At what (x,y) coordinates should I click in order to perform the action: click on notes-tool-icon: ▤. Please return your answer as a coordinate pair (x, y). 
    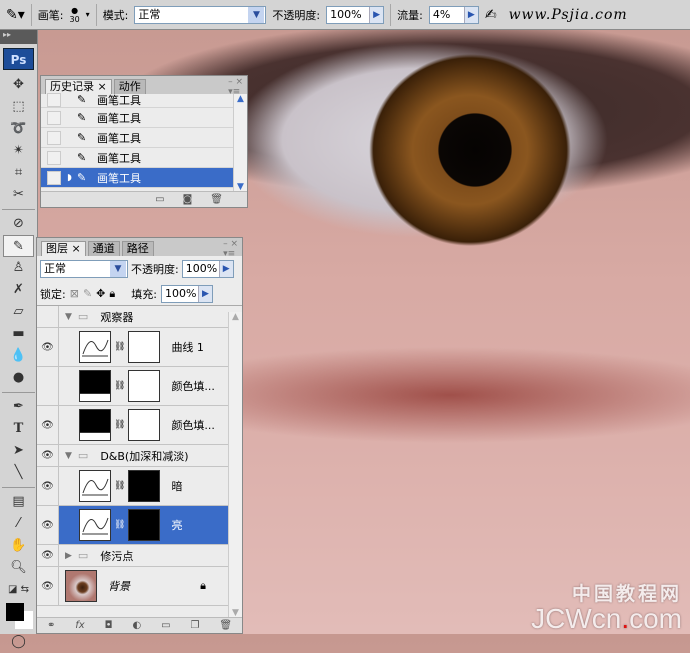
    Looking at the image, I should click on (18, 502).